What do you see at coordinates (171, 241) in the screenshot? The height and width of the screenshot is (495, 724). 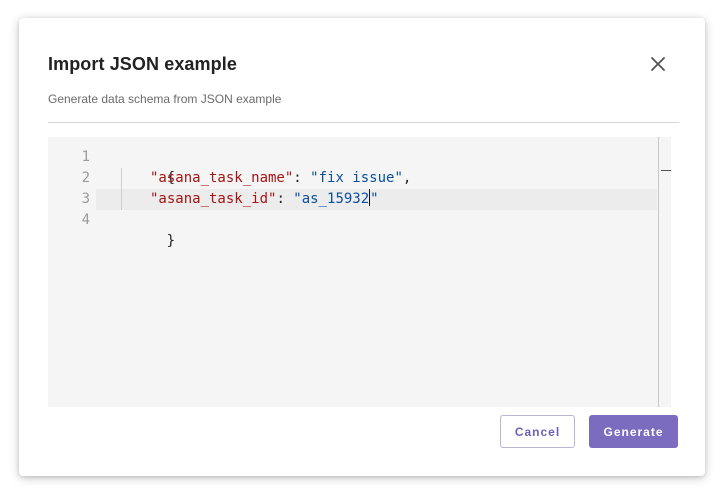 I see `close-brace: }` at bounding box center [171, 241].